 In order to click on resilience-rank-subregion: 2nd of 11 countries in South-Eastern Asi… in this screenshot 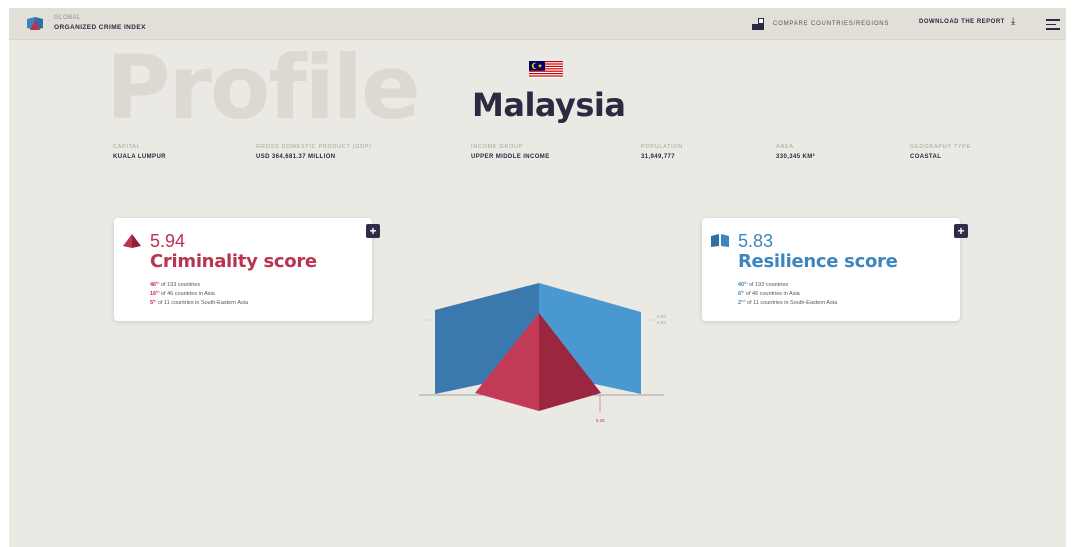, I will do `click(787, 302)`.